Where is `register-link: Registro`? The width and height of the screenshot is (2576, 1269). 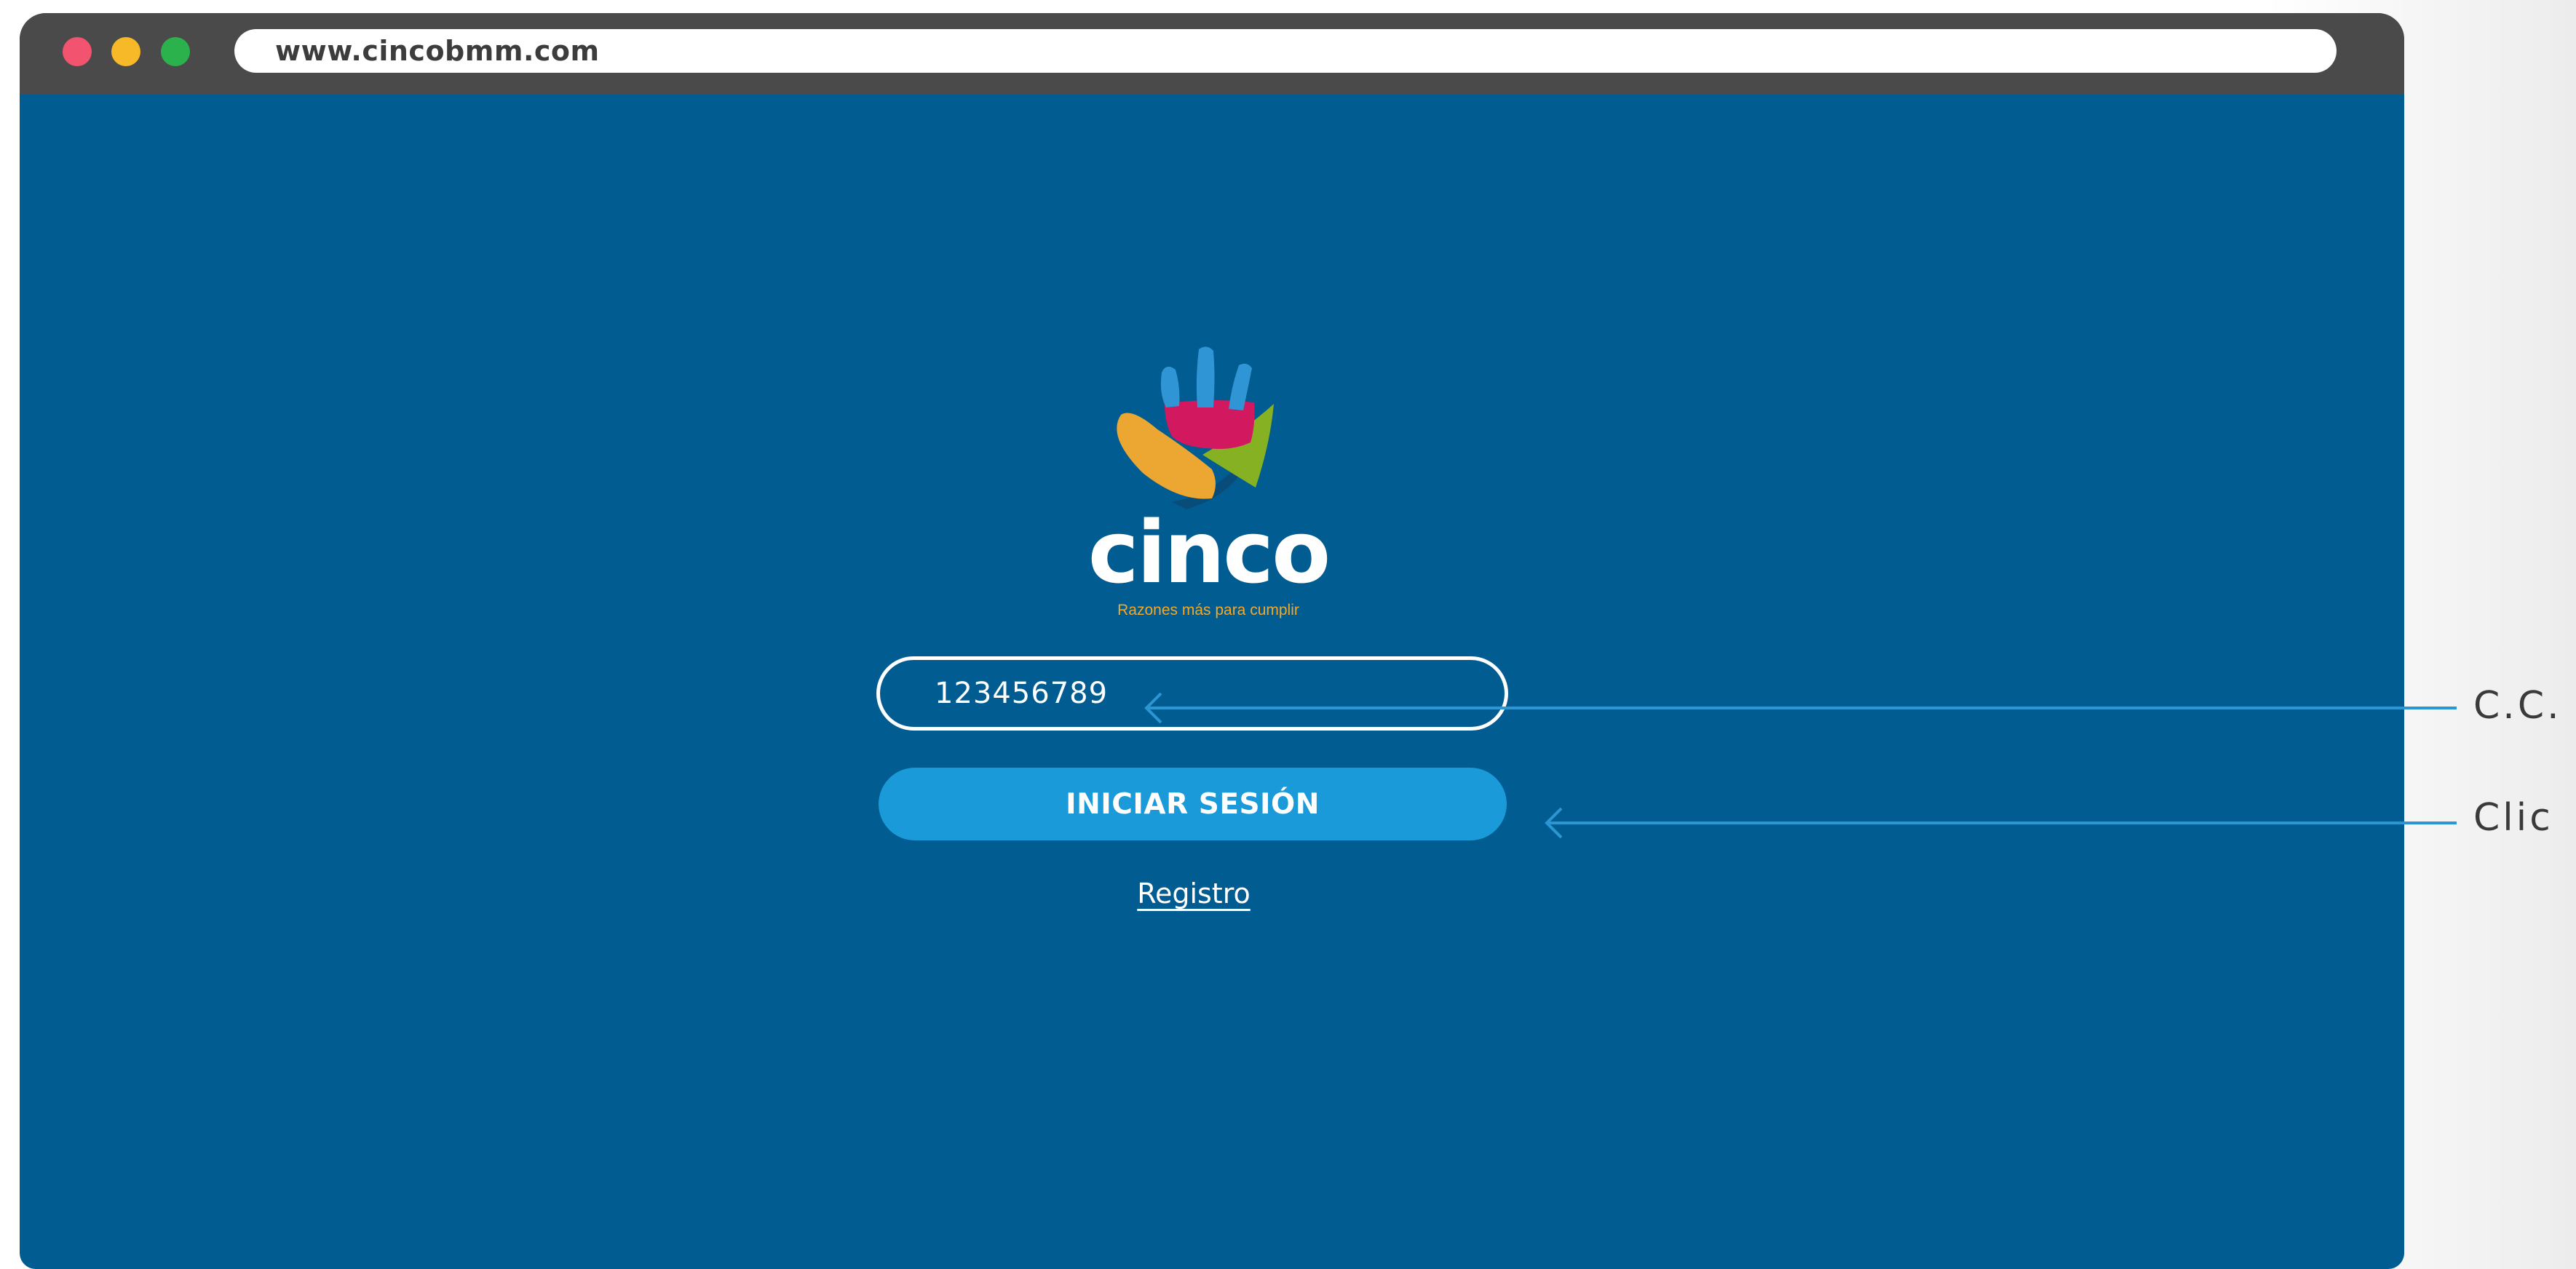
register-link: Registro is located at coordinates (1193, 894).